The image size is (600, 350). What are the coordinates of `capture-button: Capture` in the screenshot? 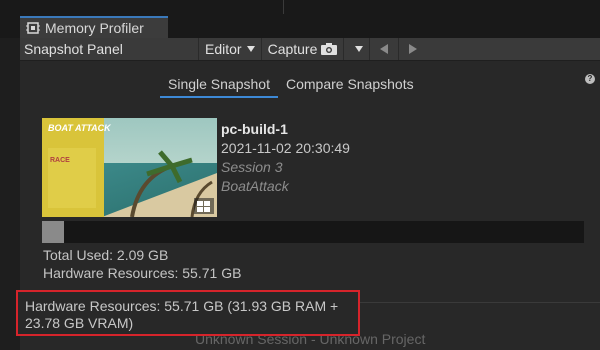 It's located at (302, 49).